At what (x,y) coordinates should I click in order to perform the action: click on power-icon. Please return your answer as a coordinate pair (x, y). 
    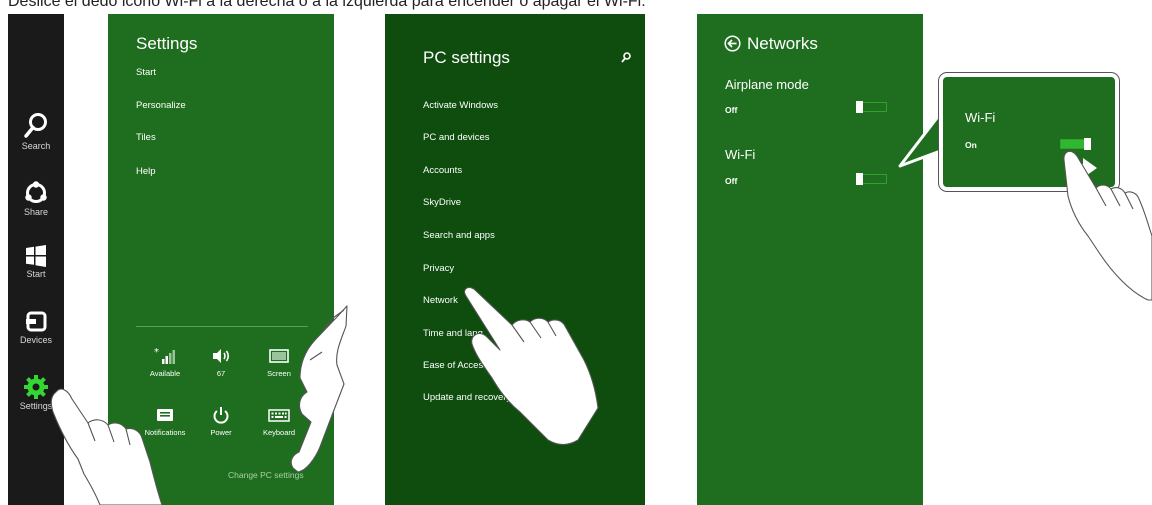
    Looking at the image, I should click on (221, 415).